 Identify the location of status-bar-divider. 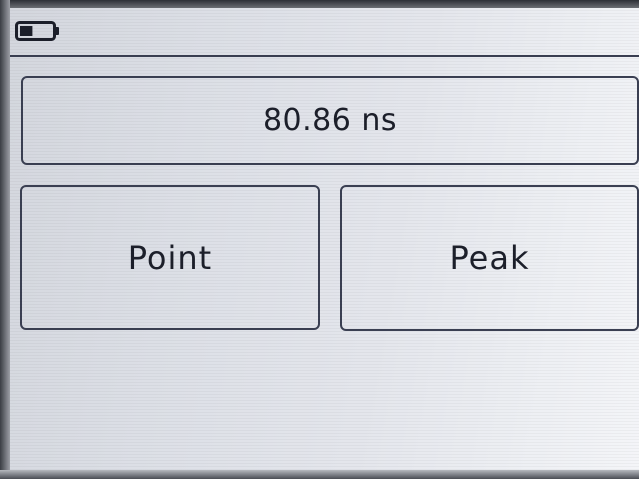
(324, 56).